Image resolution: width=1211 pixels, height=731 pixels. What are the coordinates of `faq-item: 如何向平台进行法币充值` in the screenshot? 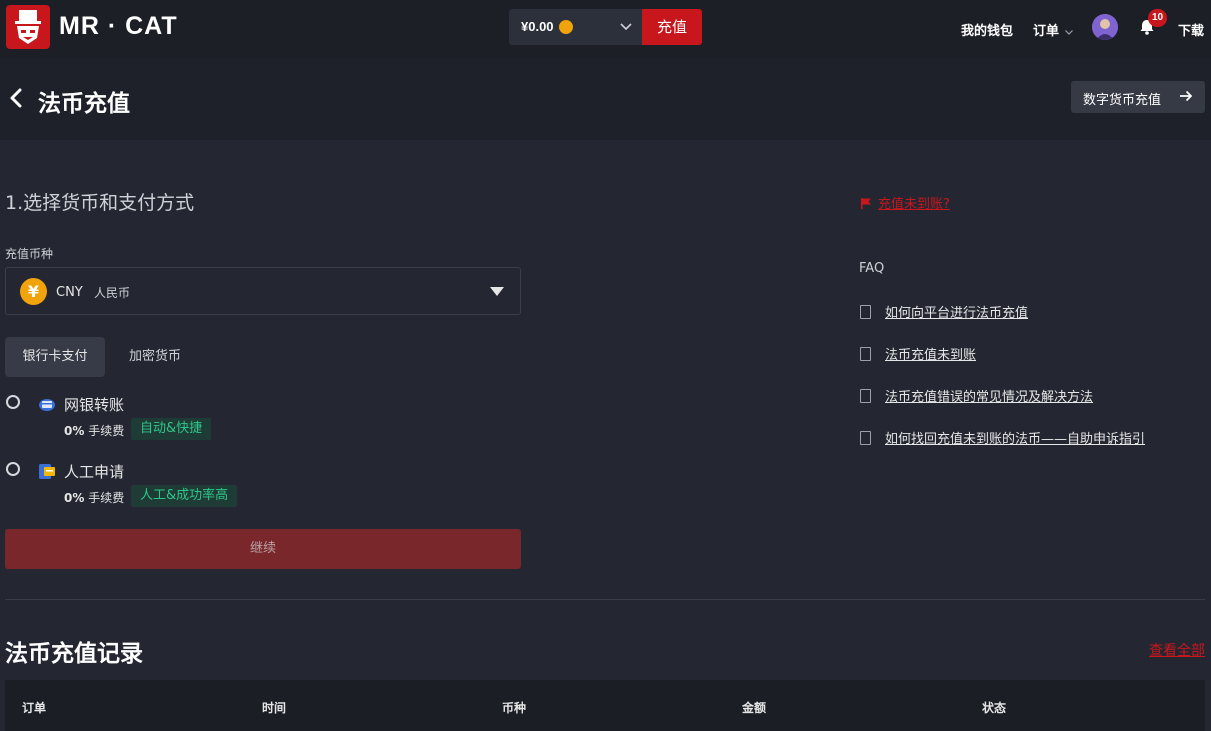 It's located at (944, 311).